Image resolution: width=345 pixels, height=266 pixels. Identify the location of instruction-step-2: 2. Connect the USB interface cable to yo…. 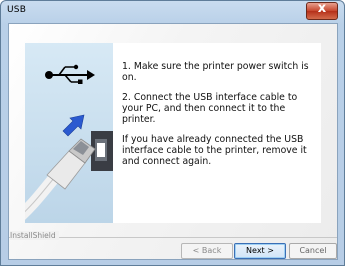
(210, 108).